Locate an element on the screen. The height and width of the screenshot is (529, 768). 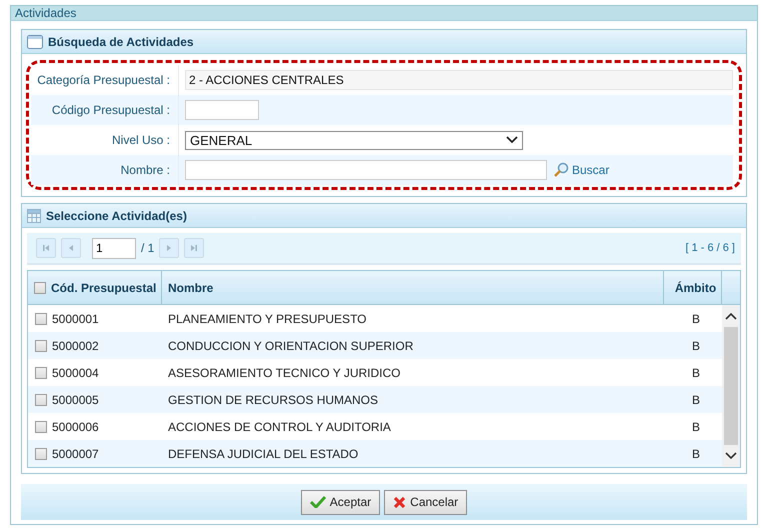
category-field: 2 - ACCIONES CENTRALES is located at coordinates (459, 80).